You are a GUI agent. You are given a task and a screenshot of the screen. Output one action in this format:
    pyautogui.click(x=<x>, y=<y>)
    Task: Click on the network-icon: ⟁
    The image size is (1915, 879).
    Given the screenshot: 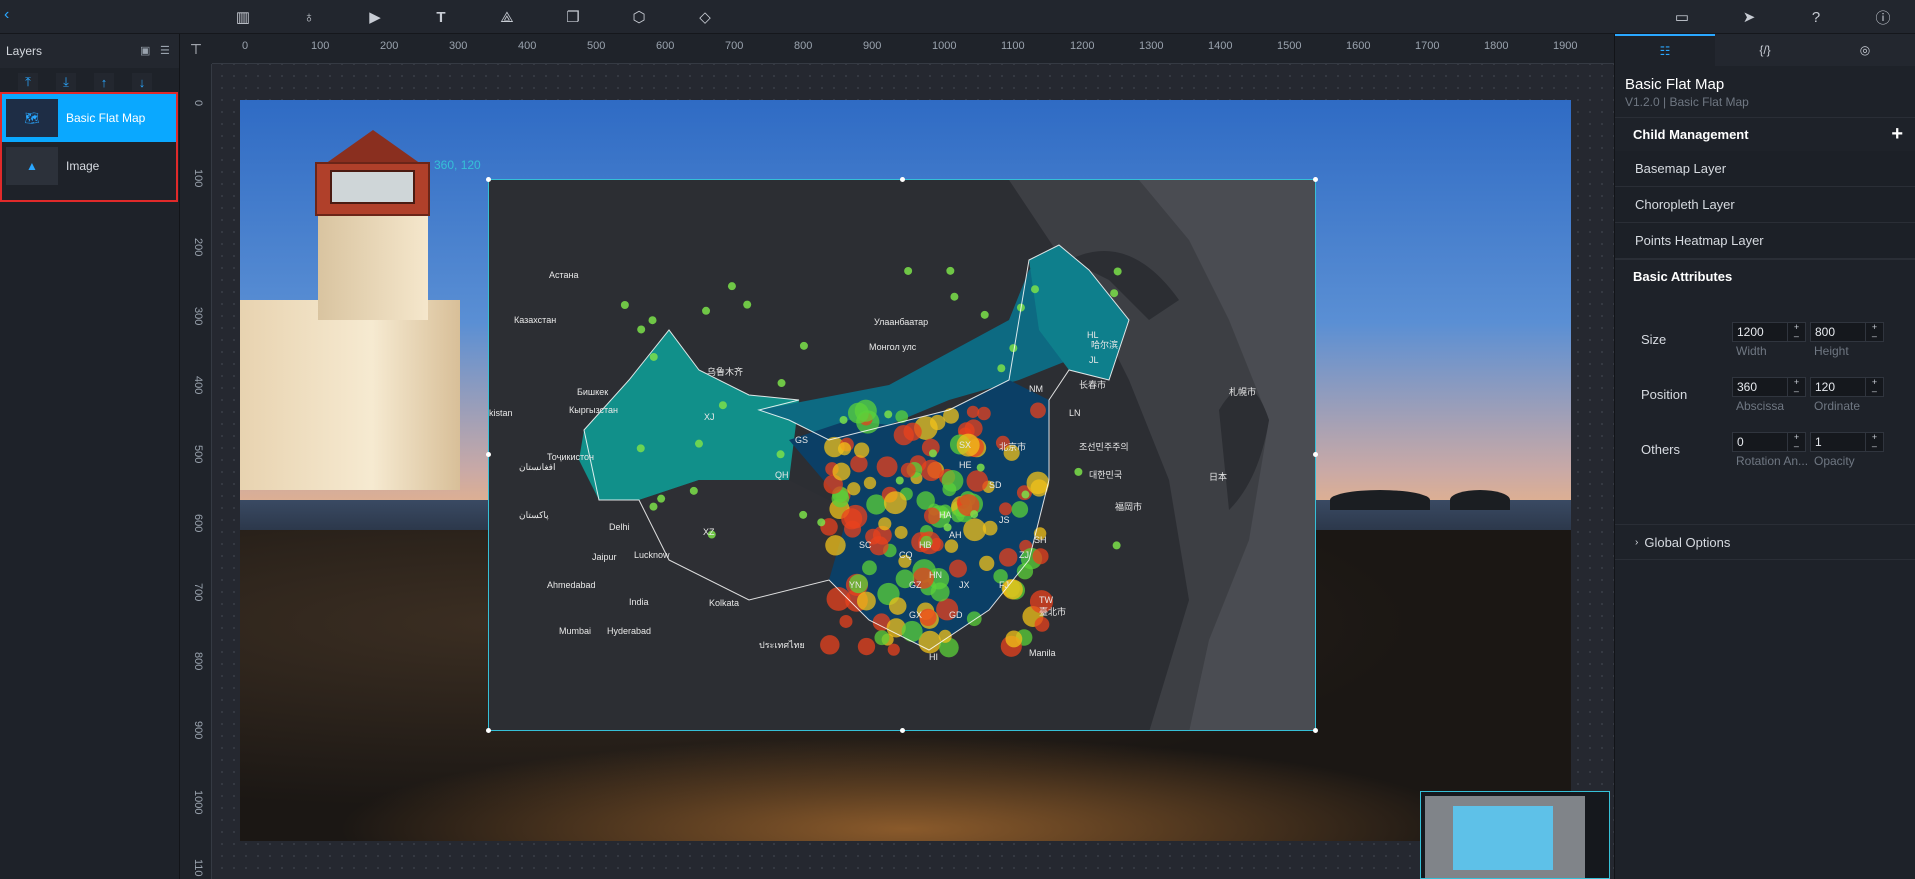 What is the action you would take?
    pyautogui.click(x=507, y=17)
    